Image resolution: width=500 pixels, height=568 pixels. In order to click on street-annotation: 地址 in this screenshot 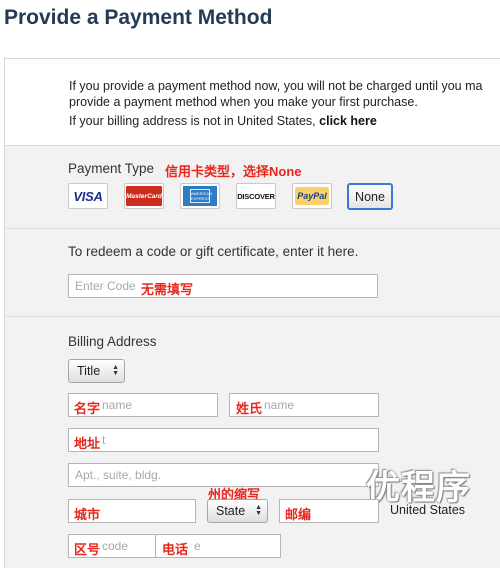, I will do `click(87, 443)`.